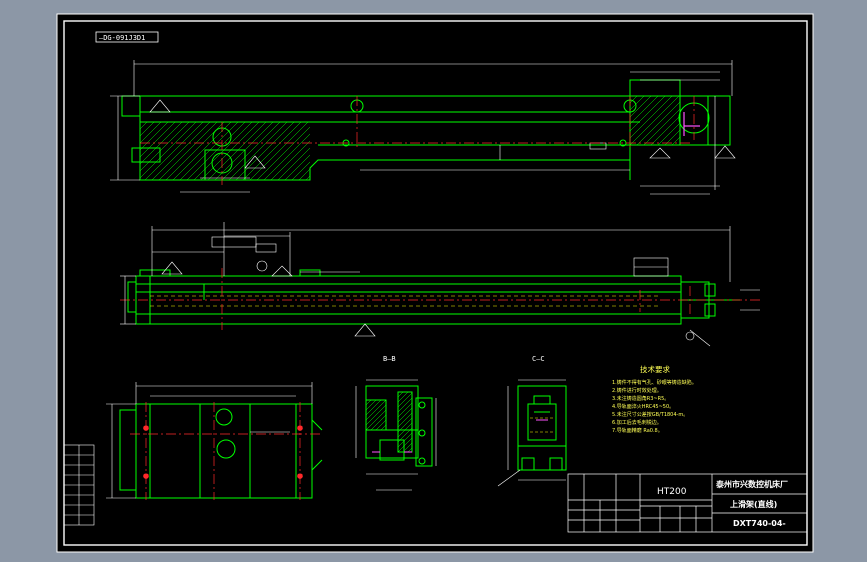  What do you see at coordinates (654, 382) in the screenshot?
I see `tech-note-1: 1.铸件不得有气孔、砂眼等铸造缺陷。` at bounding box center [654, 382].